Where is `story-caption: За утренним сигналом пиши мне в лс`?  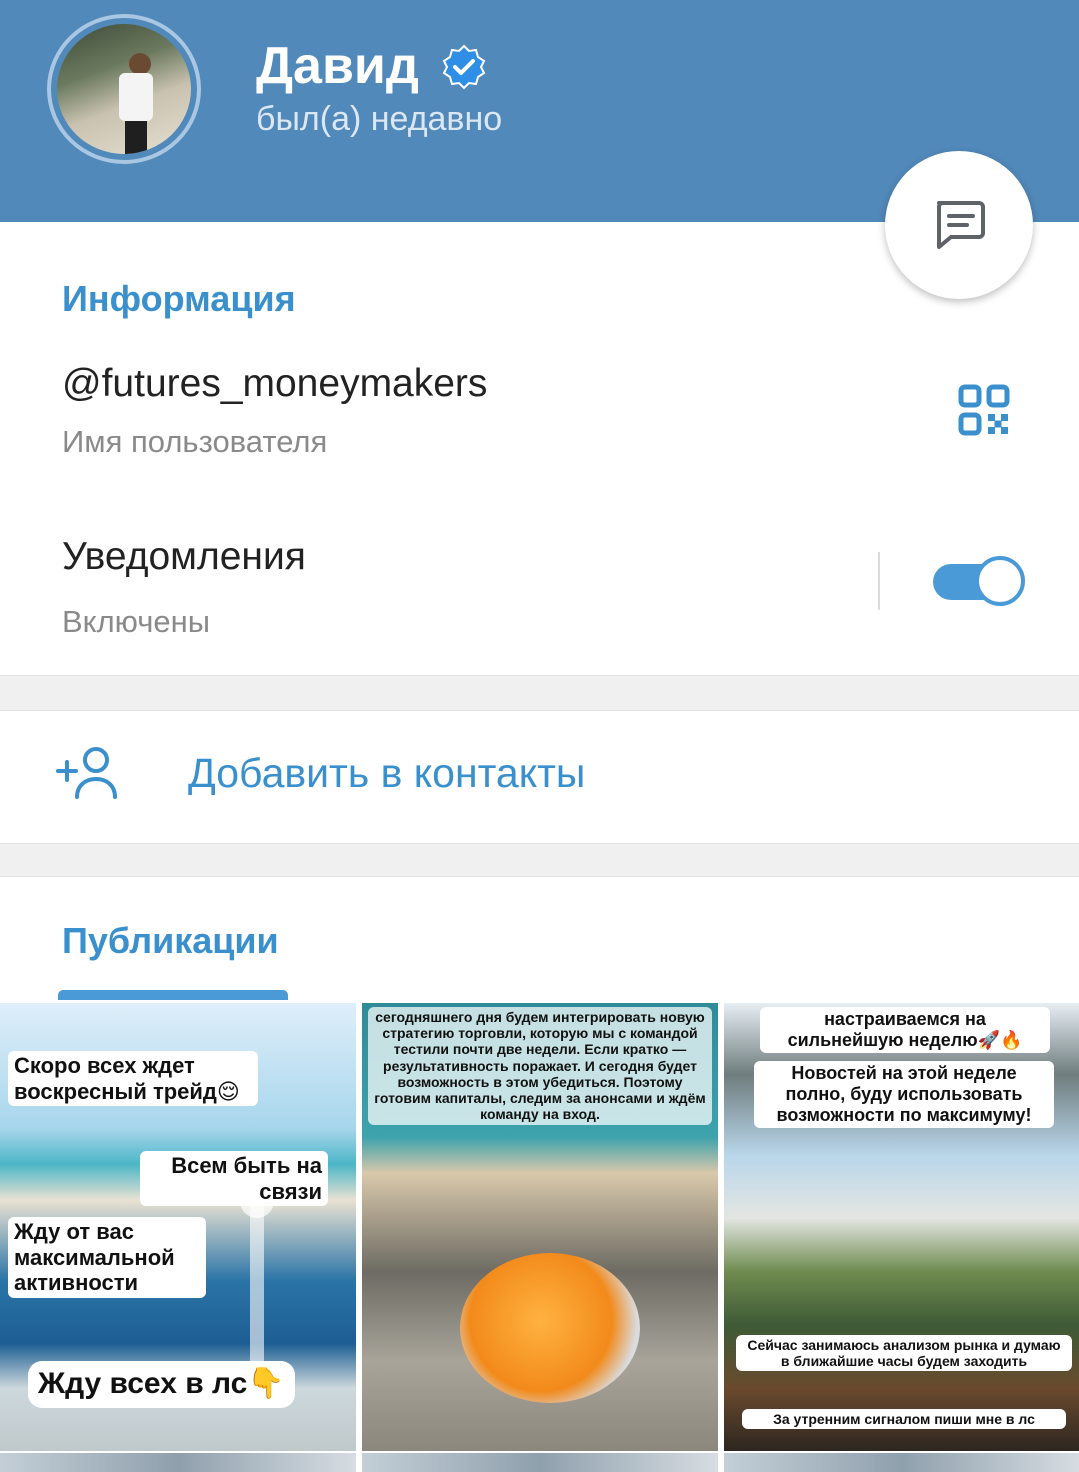 story-caption: За утренним сигналом пиши мне в лс is located at coordinates (904, 1419).